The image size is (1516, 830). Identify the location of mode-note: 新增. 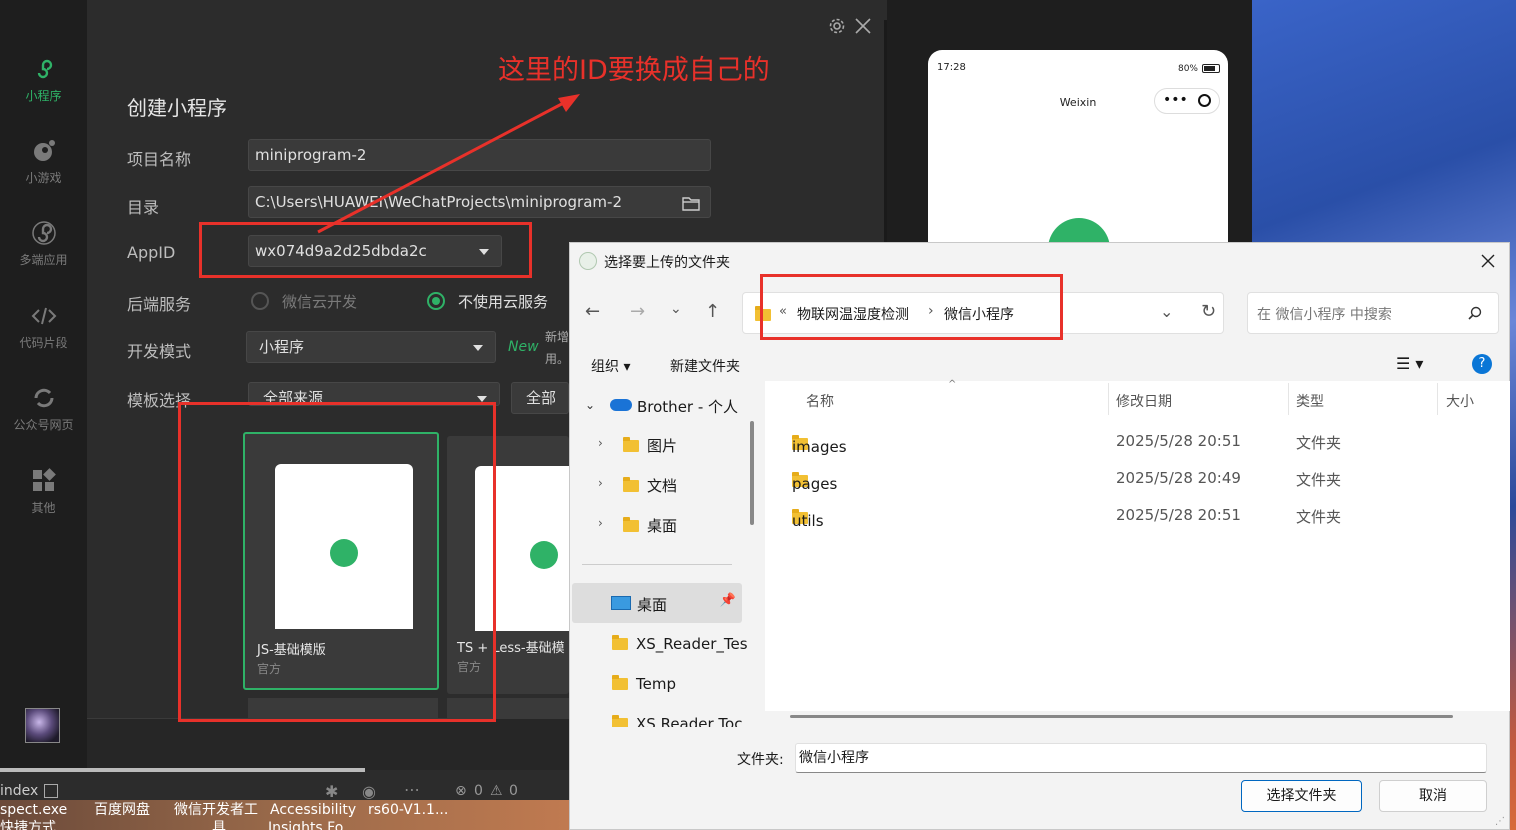
(557, 337).